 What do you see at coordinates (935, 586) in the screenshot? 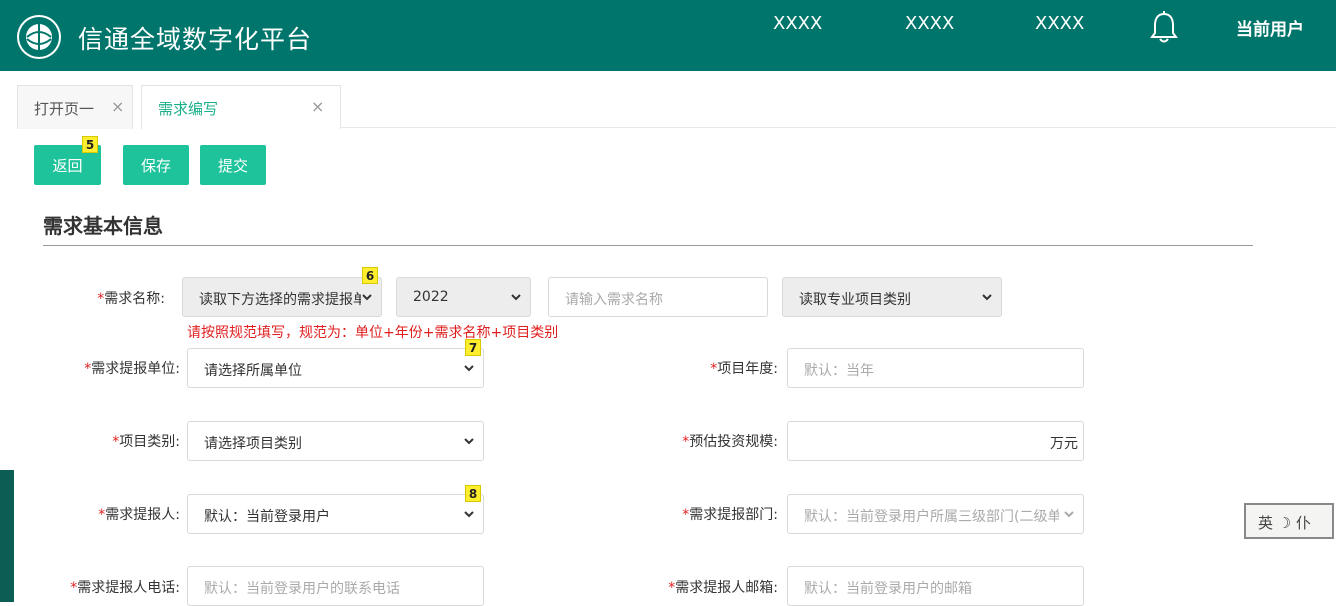
I see `reporter-email-input: 默认：当前登录用户的邮箱` at bounding box center [935, 586].